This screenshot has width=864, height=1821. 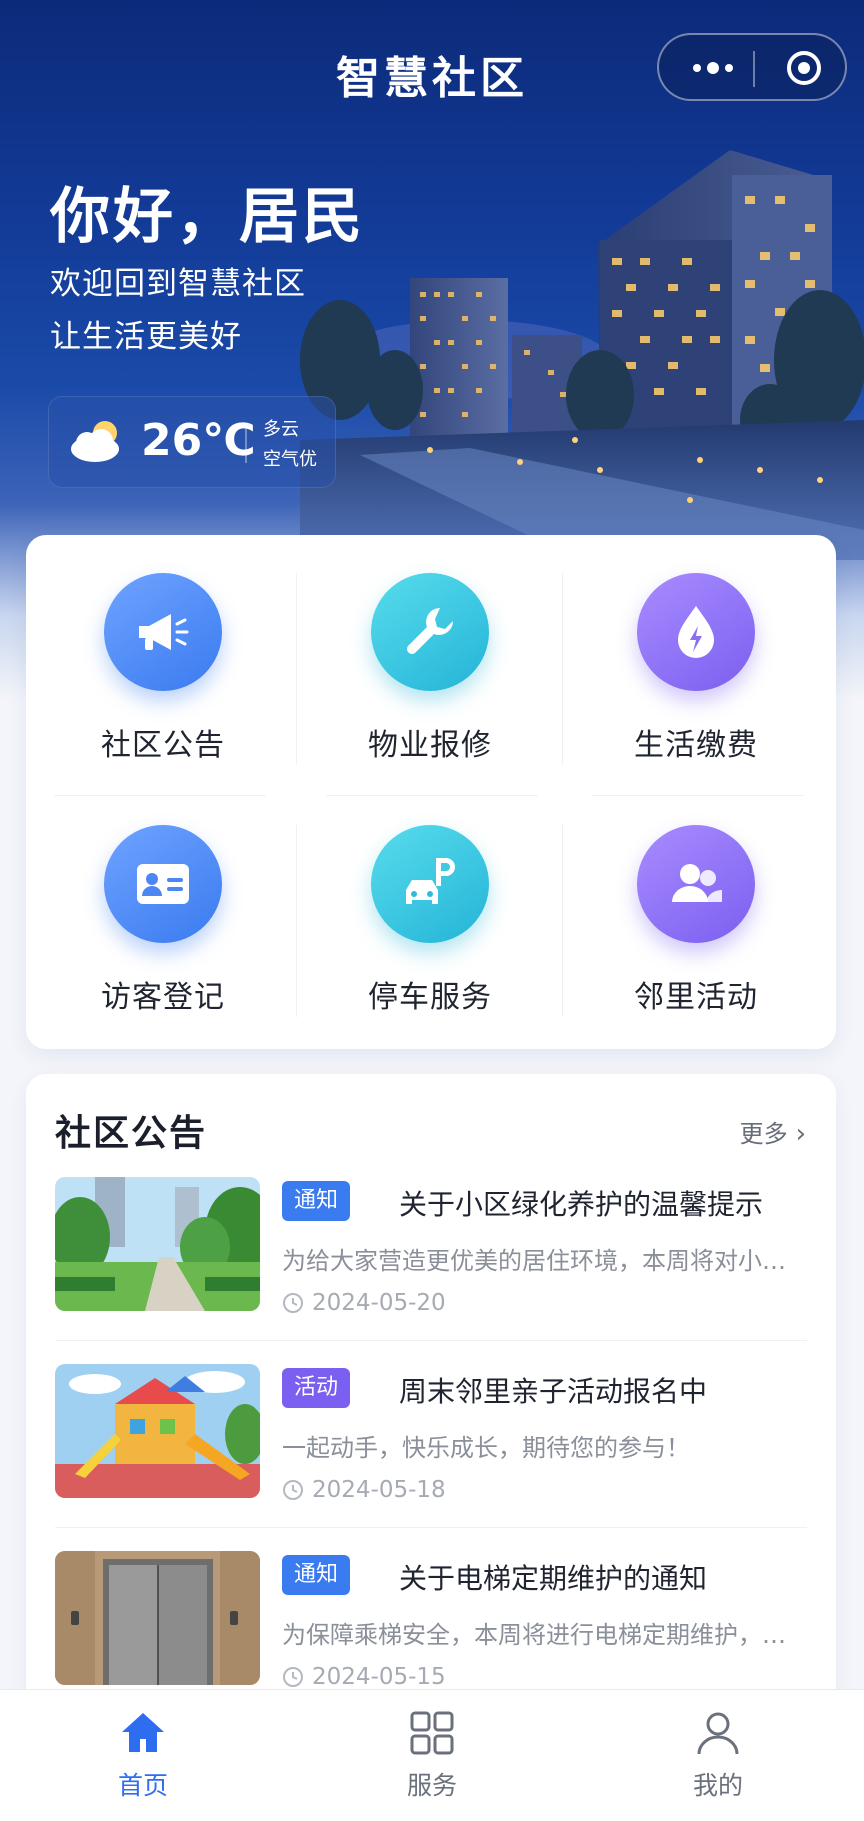 I want to click on grid-icon, so click(x=432, y=1733).